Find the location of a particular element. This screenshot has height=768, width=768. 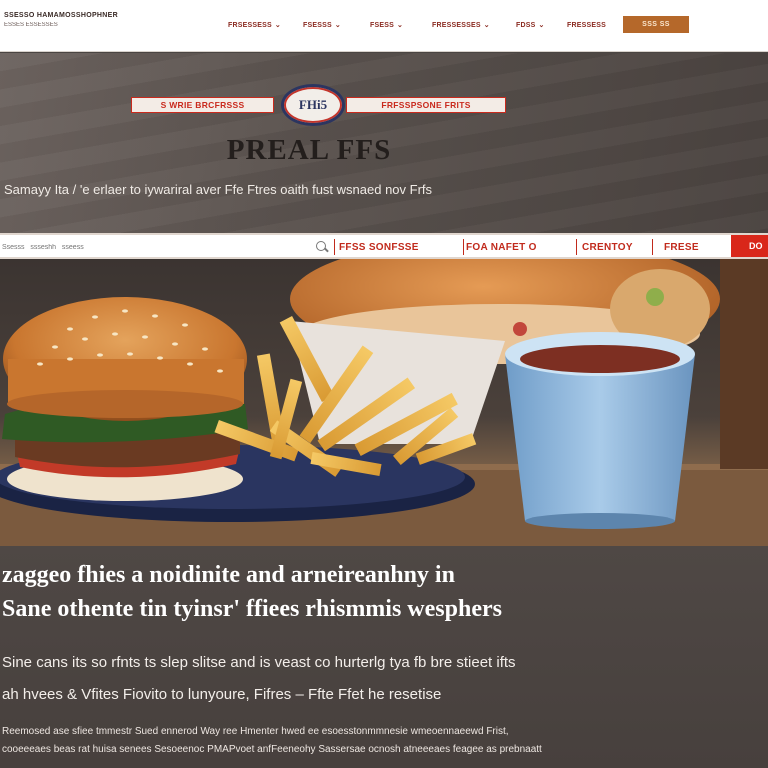

category-link-2: FOA NAFET O is located at coordinates (501, 247).